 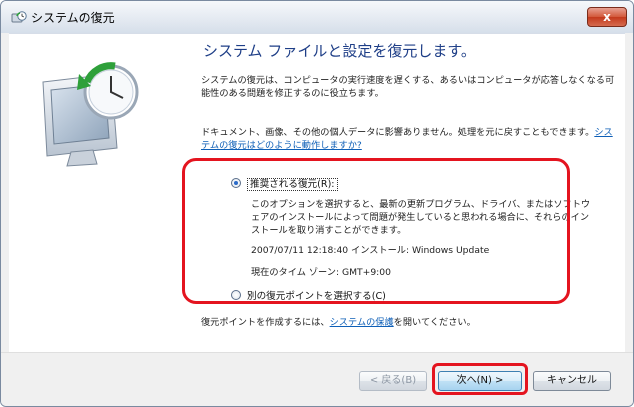 I want to click on button-bar: < 戻る(B) 次へ(N) > キャンセル, so click(x=317, y=379).